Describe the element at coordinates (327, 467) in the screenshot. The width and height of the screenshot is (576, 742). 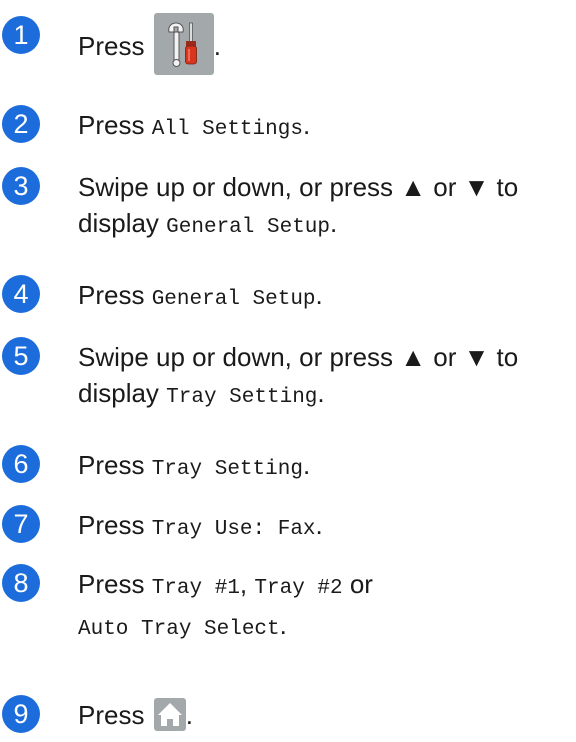
I see `step-text: Press Tray Setting.` at that location.